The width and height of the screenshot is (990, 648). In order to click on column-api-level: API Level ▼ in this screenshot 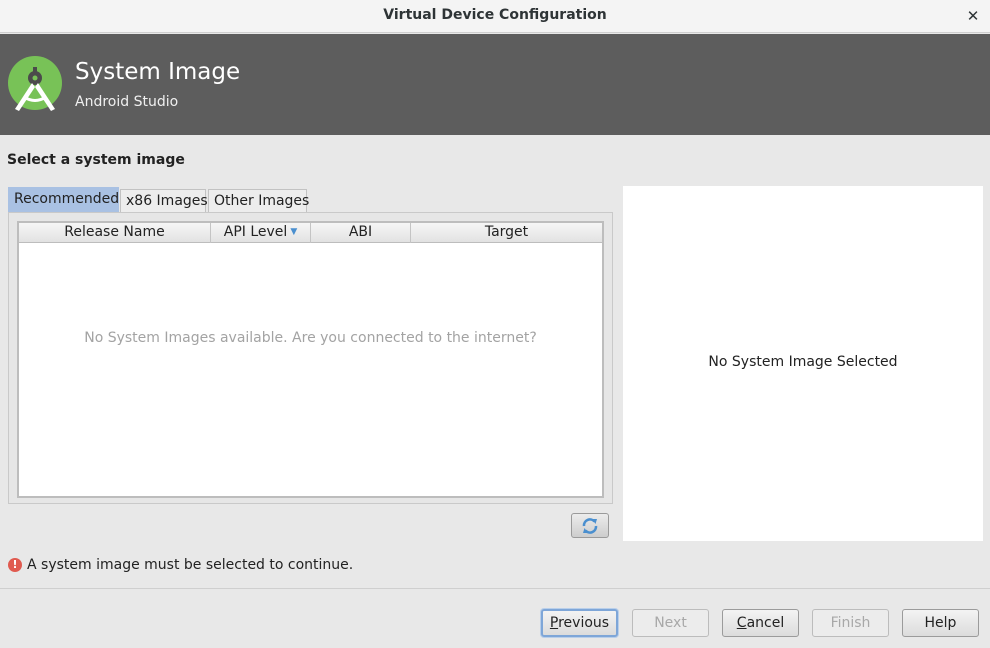, I will do `click(261, 233)`.